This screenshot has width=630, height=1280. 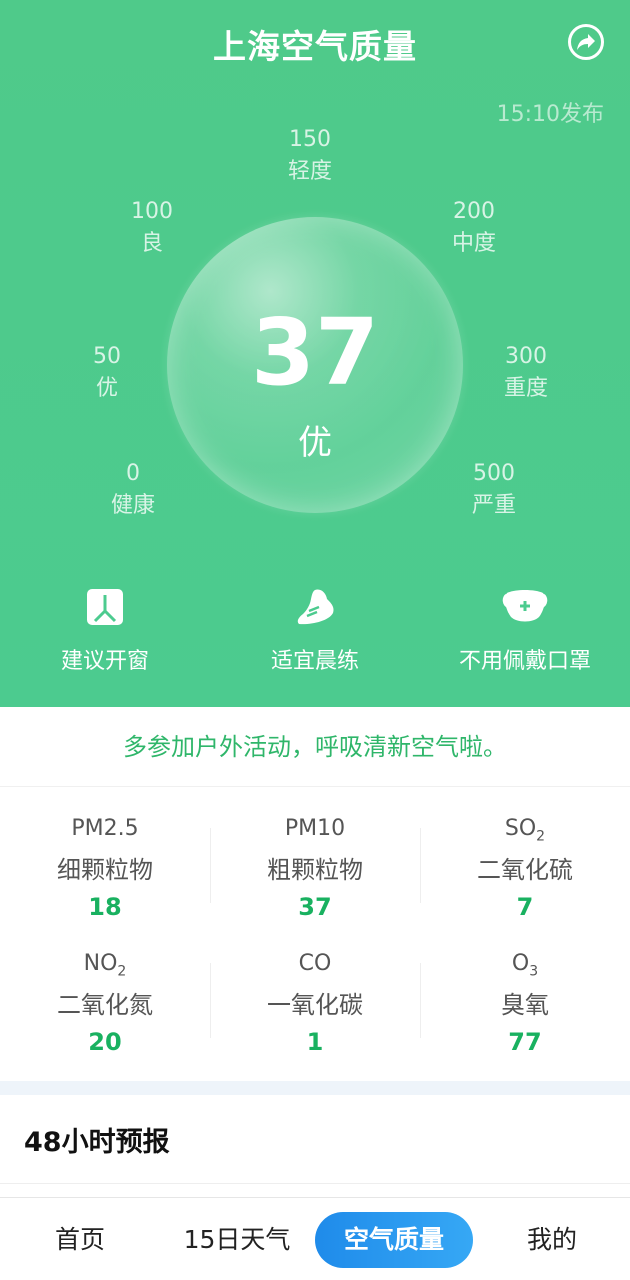 What do you see at coordinates (550, 114) in the screenshot?
I see `publish-time: 15:10发布` at bounding box center [550, 114].